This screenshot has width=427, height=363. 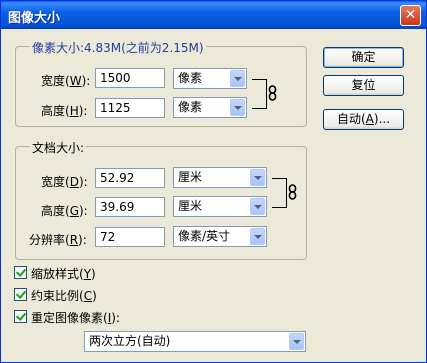 What do you see at coordinates (118, 47) in the screenshot?
I see `pixel-dimensions-legend: 像素大小:4.83M(之前为2.15M)` at bounding box center [118, 47].